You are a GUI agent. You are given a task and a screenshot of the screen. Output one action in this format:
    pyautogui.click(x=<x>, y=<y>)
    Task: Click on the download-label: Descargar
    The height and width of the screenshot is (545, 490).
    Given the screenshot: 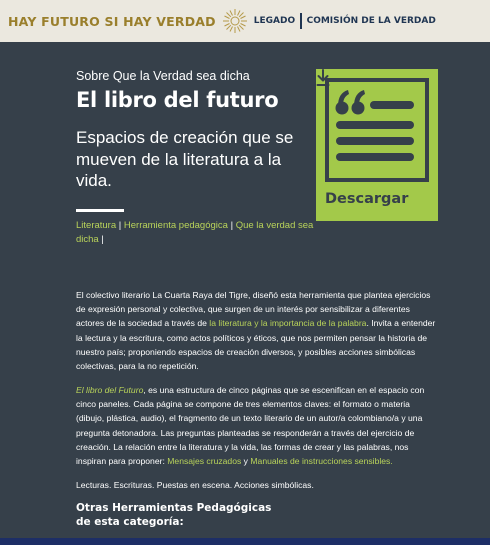 What is the action you would take?
    pyautogui.click(x=366, y=199)
    